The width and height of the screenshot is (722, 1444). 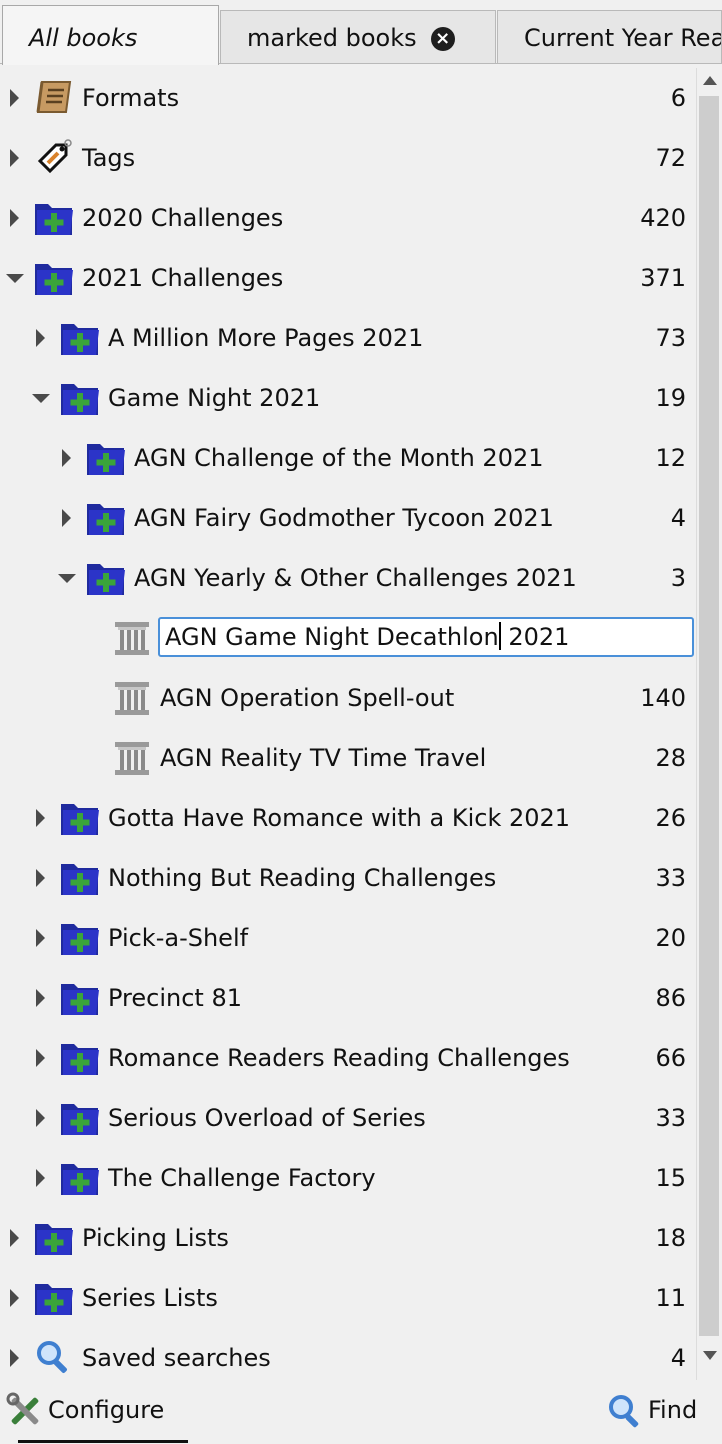 What do you see at coordinates (670, 158) in the screenshot?
I see `tree-row-count: 72` at bounding box center [670, 158].